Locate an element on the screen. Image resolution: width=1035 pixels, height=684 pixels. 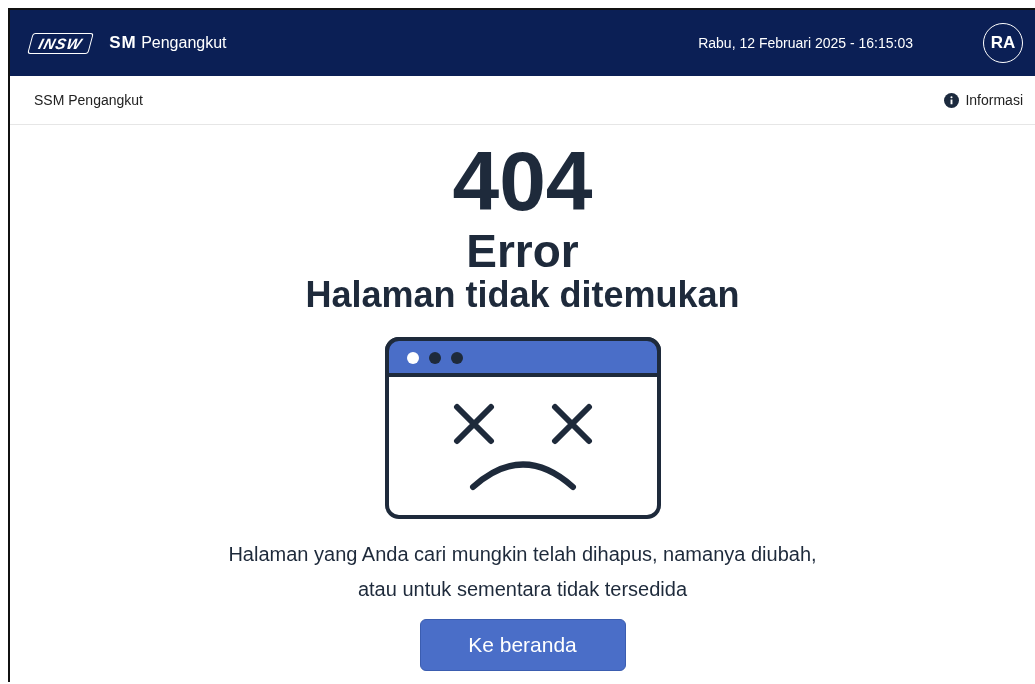
date-time: Rabu, 12 Februari 2025 - 16:15:03 is located at coordinates (805, 43).